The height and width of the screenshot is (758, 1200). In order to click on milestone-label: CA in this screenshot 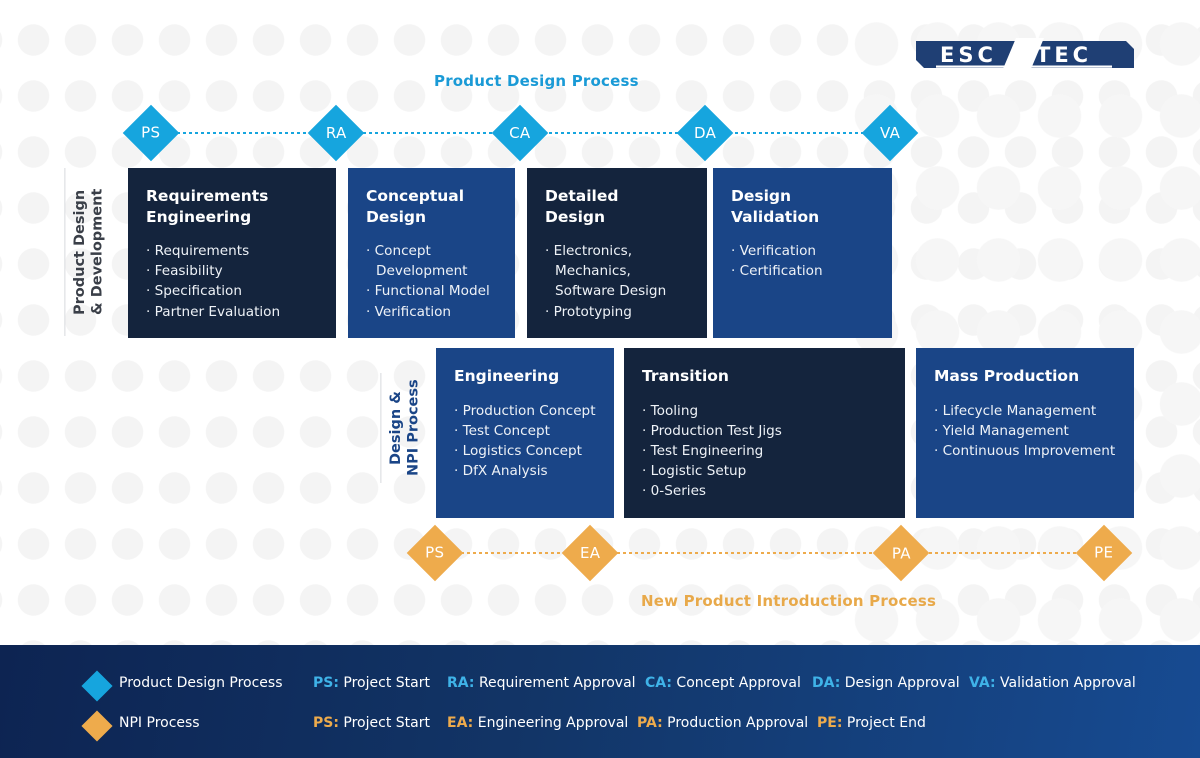, I will do `click(520, 133)`.